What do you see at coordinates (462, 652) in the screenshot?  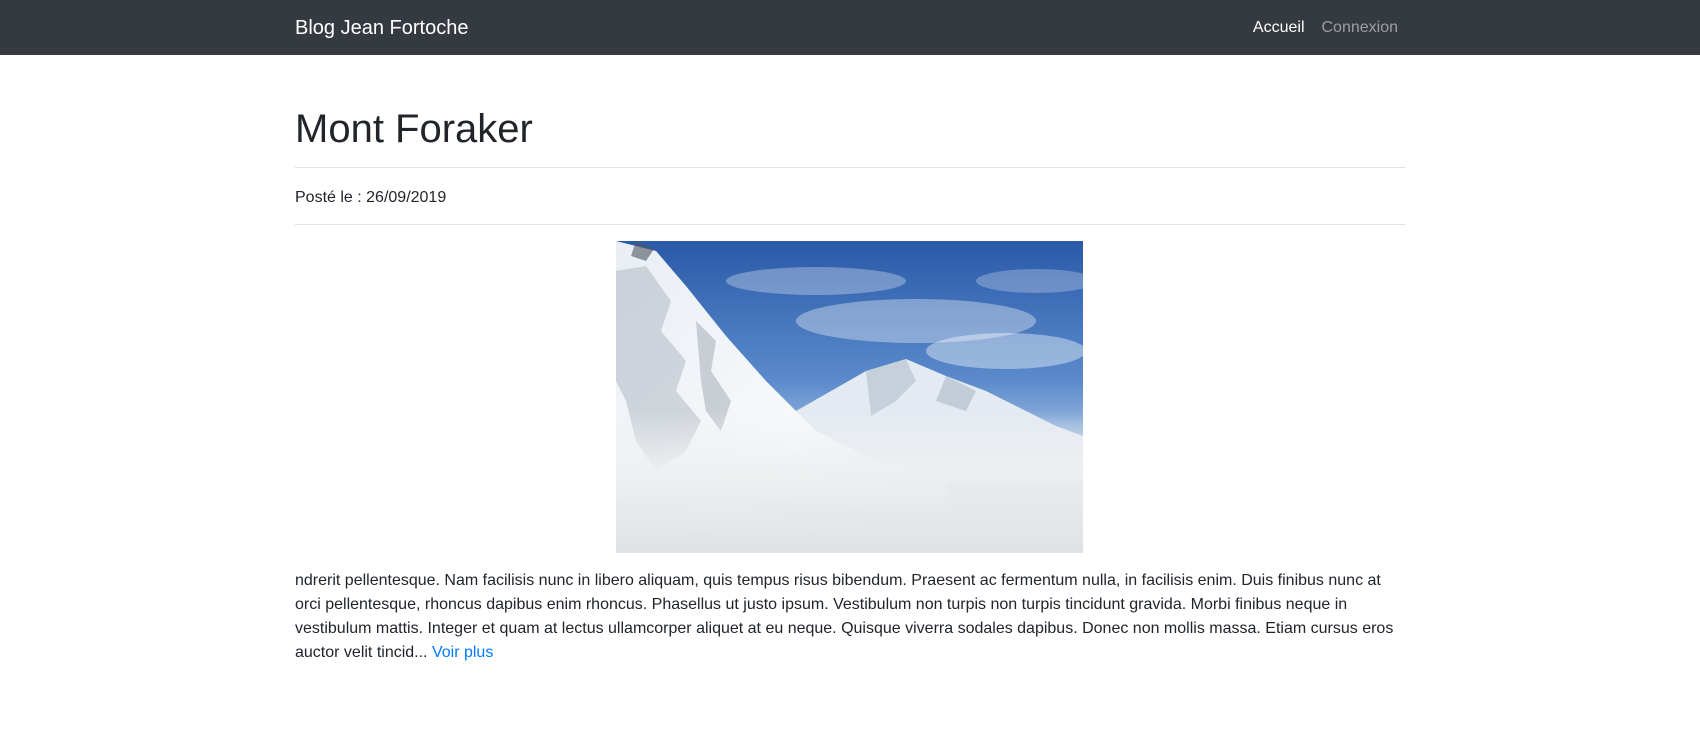 I see `read-more-link: Voir plus` at bounding box center [462, 652].